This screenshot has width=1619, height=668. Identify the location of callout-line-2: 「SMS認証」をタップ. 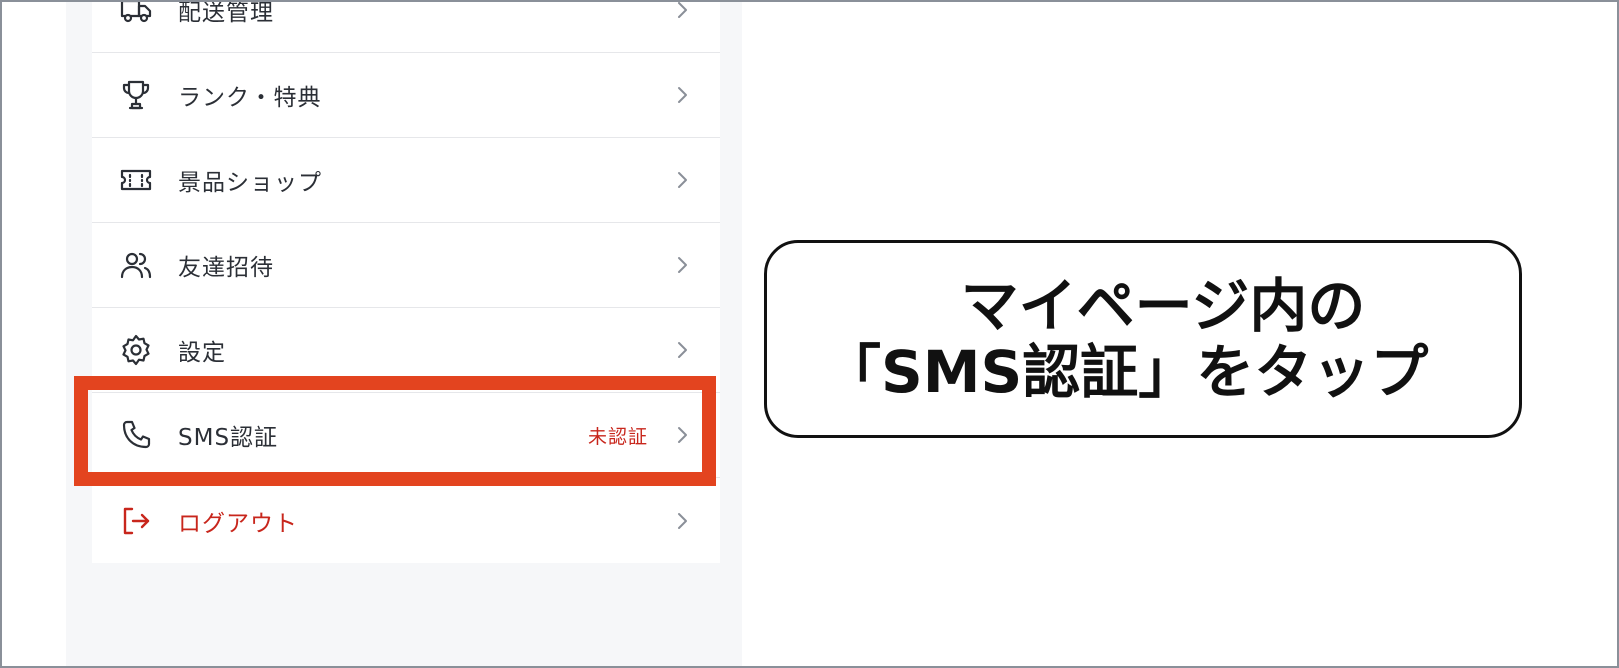
(1126, 372).